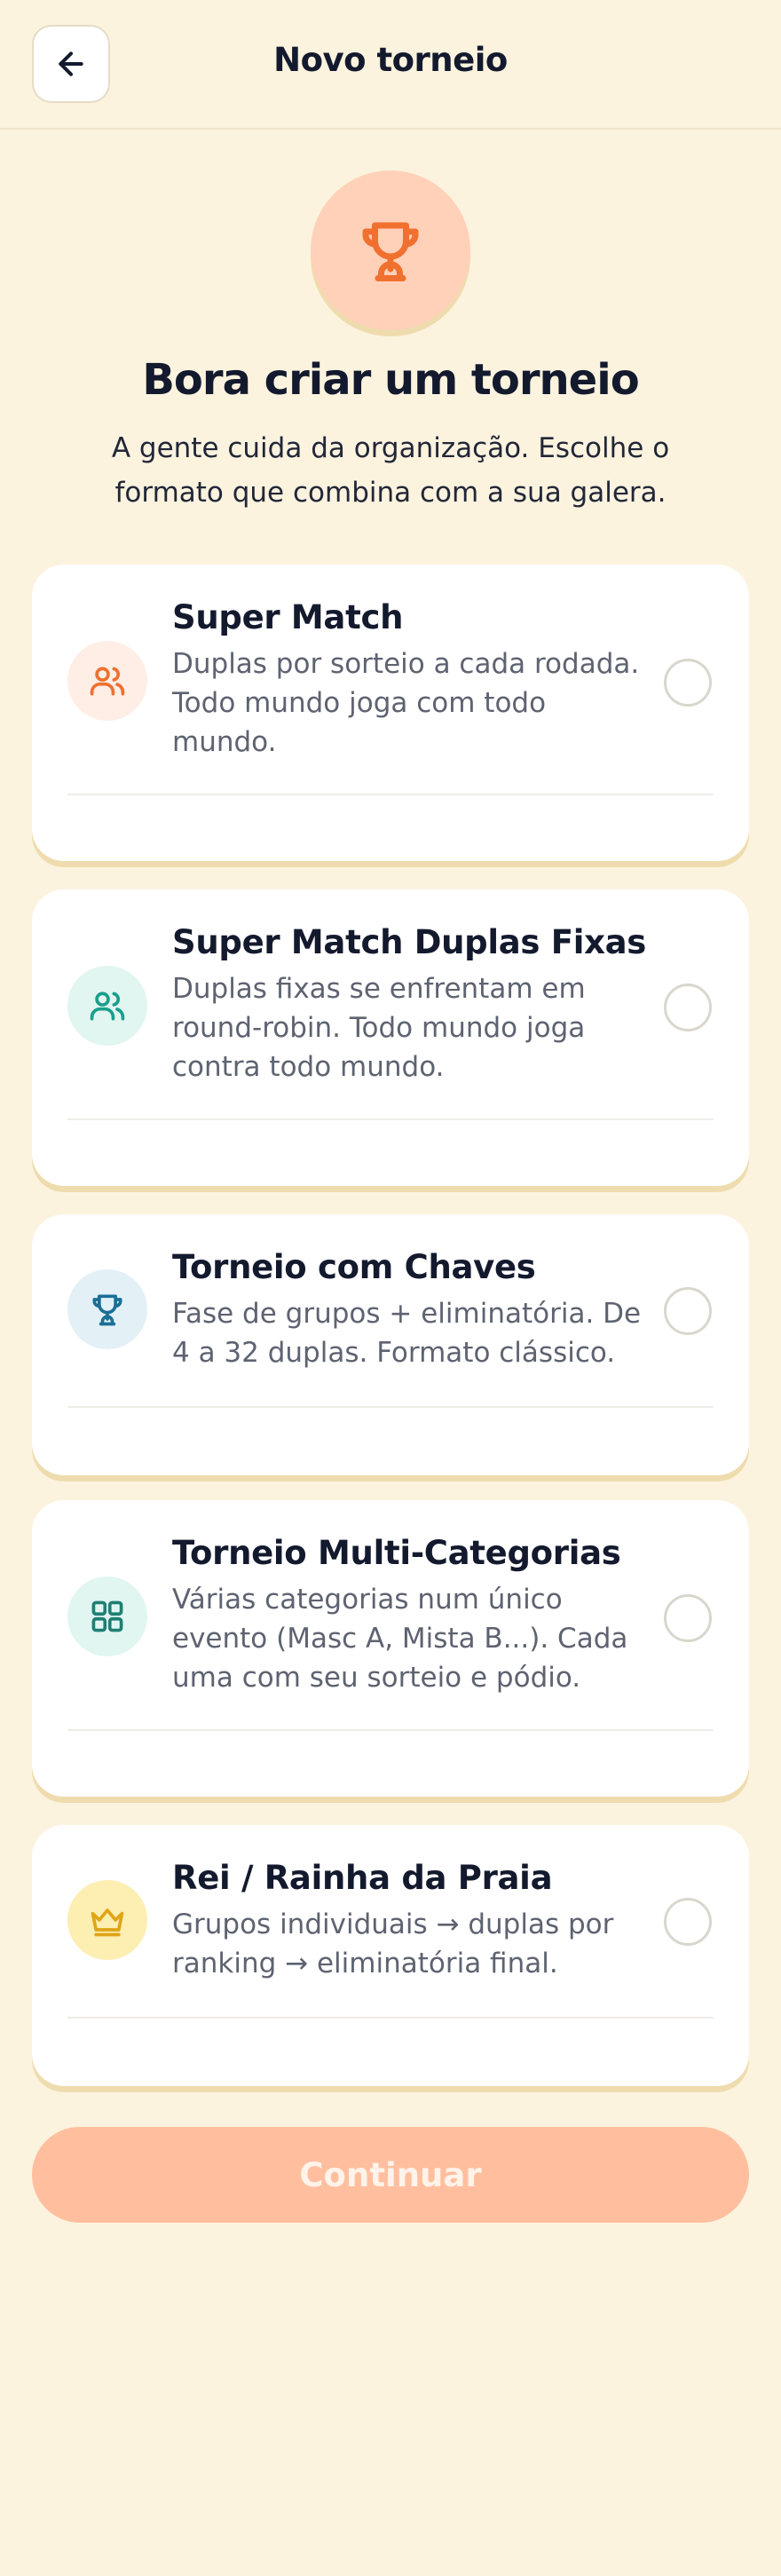 This screenshot has height=2576, width=781. What do you see at coordinates (409, 942) in the screenshot?
I see `format-title: Super Match Duplas Fixas` at bounding box center [409, 942].